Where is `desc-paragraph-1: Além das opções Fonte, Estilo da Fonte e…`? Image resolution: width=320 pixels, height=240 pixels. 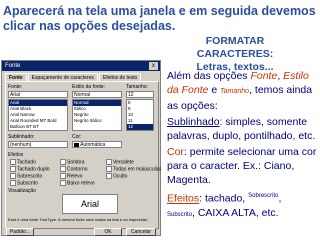 desc-paragraph-1: Além das opções Fonte, Estilo da Fonte e… is located at coordinates (240, 91).